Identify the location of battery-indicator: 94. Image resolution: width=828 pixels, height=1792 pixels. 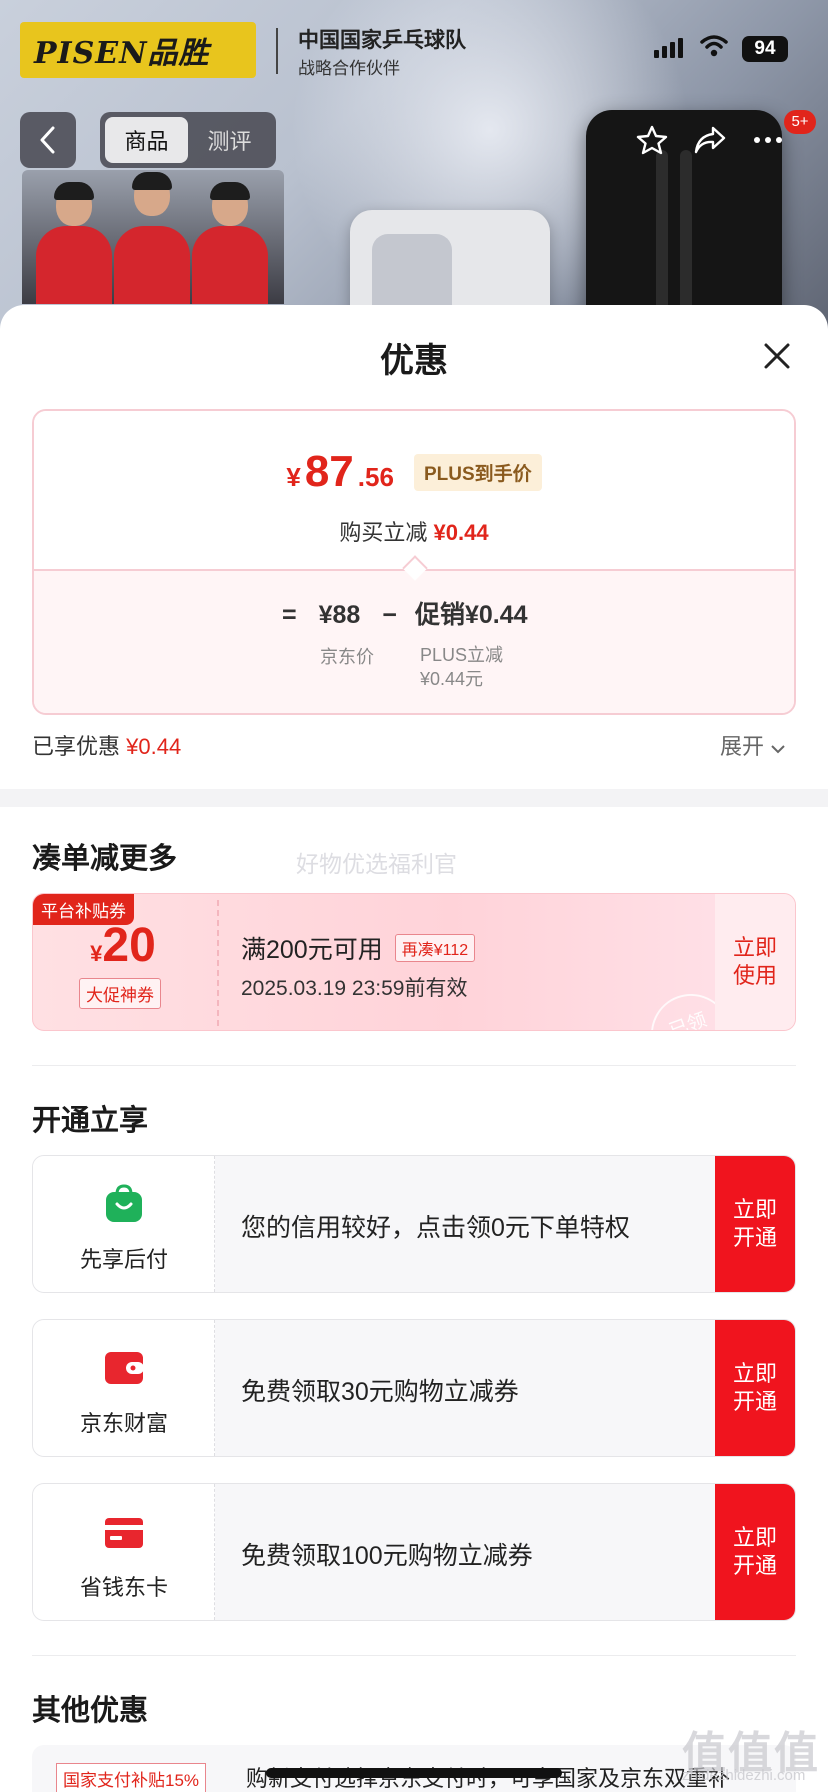
(765, 49).